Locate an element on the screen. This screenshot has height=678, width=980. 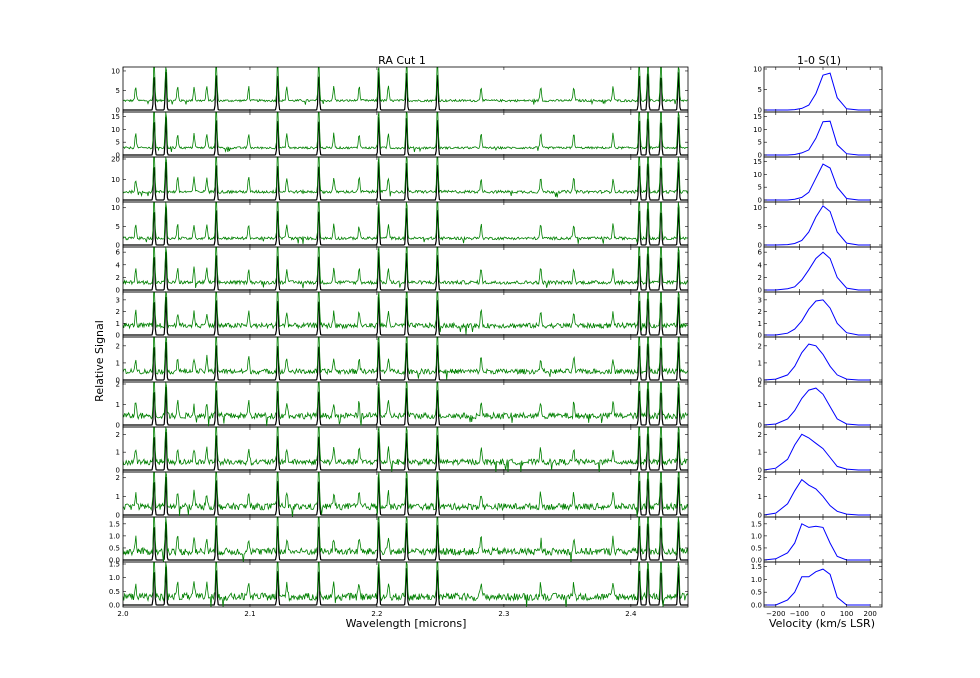
profile-xtick-label: 200 is located at coordinates (870, 614).